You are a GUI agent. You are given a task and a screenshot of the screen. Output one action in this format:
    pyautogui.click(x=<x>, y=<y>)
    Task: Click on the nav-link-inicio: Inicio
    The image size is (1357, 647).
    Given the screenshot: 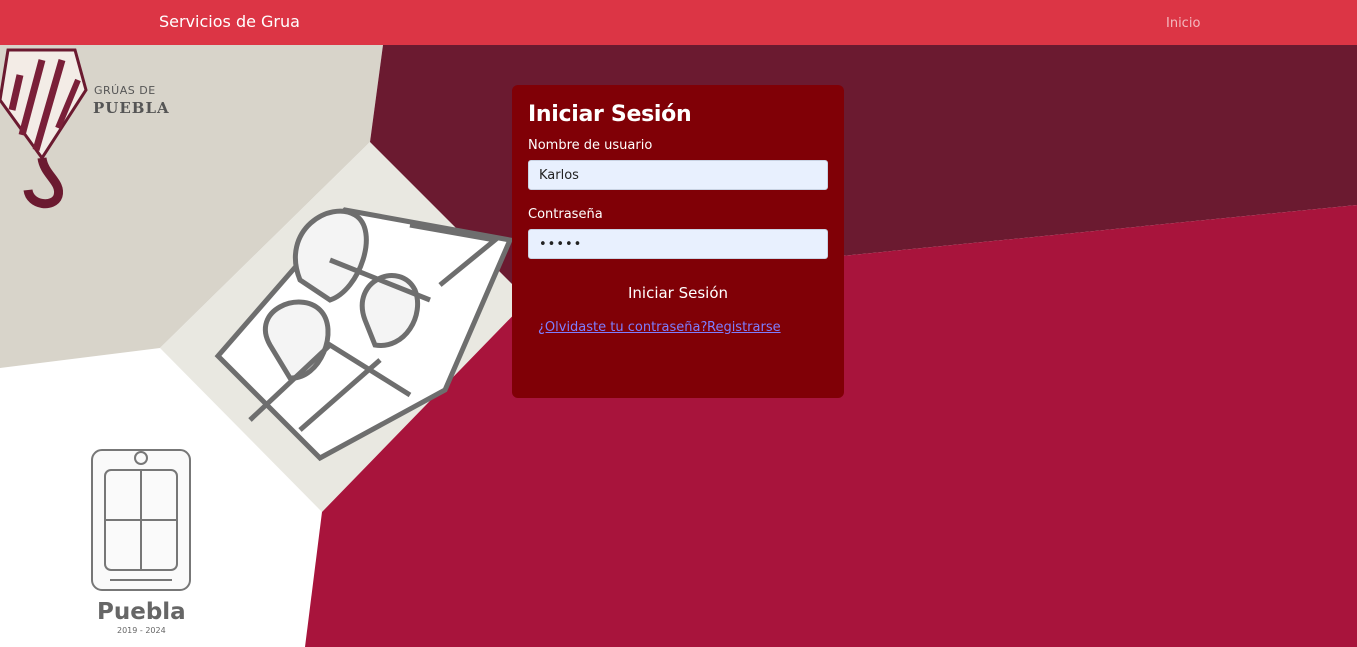 What is the action you would take?
    pyautogui.click(x=1183, y=23)
    